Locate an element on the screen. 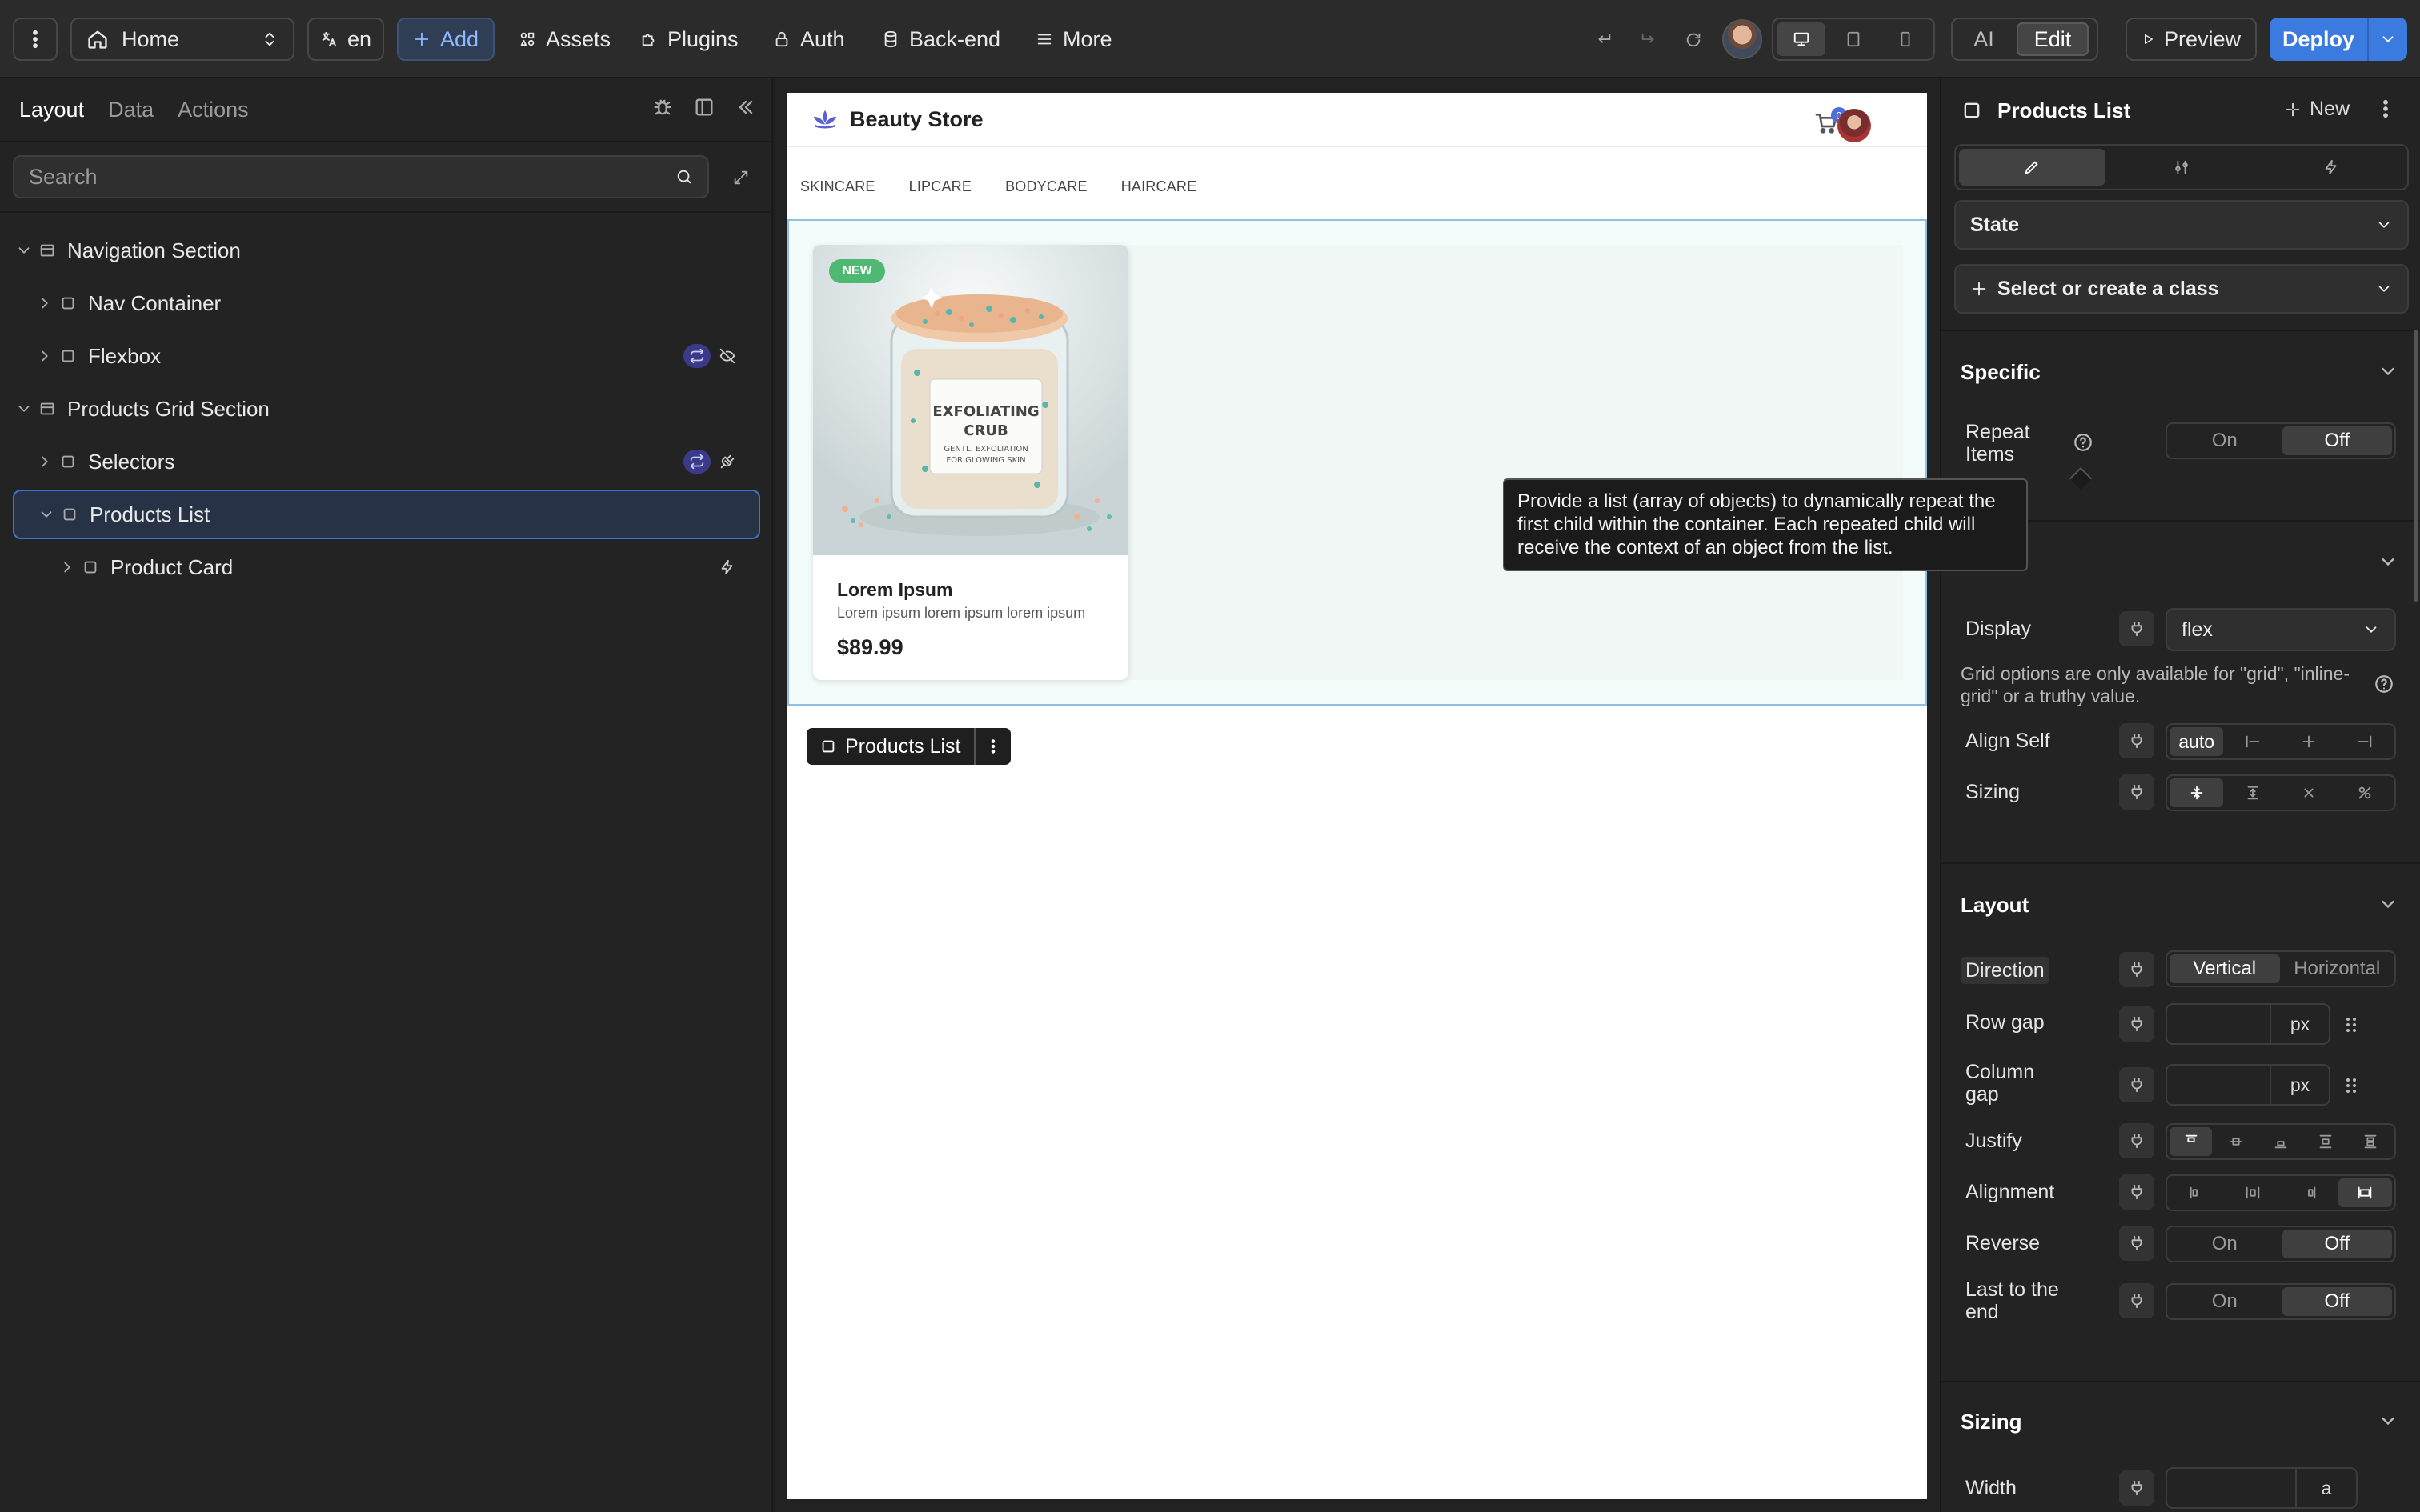 This screenshot has height=1512, width=2420. bind-justify-button is located at coordinates (2136, 1140).